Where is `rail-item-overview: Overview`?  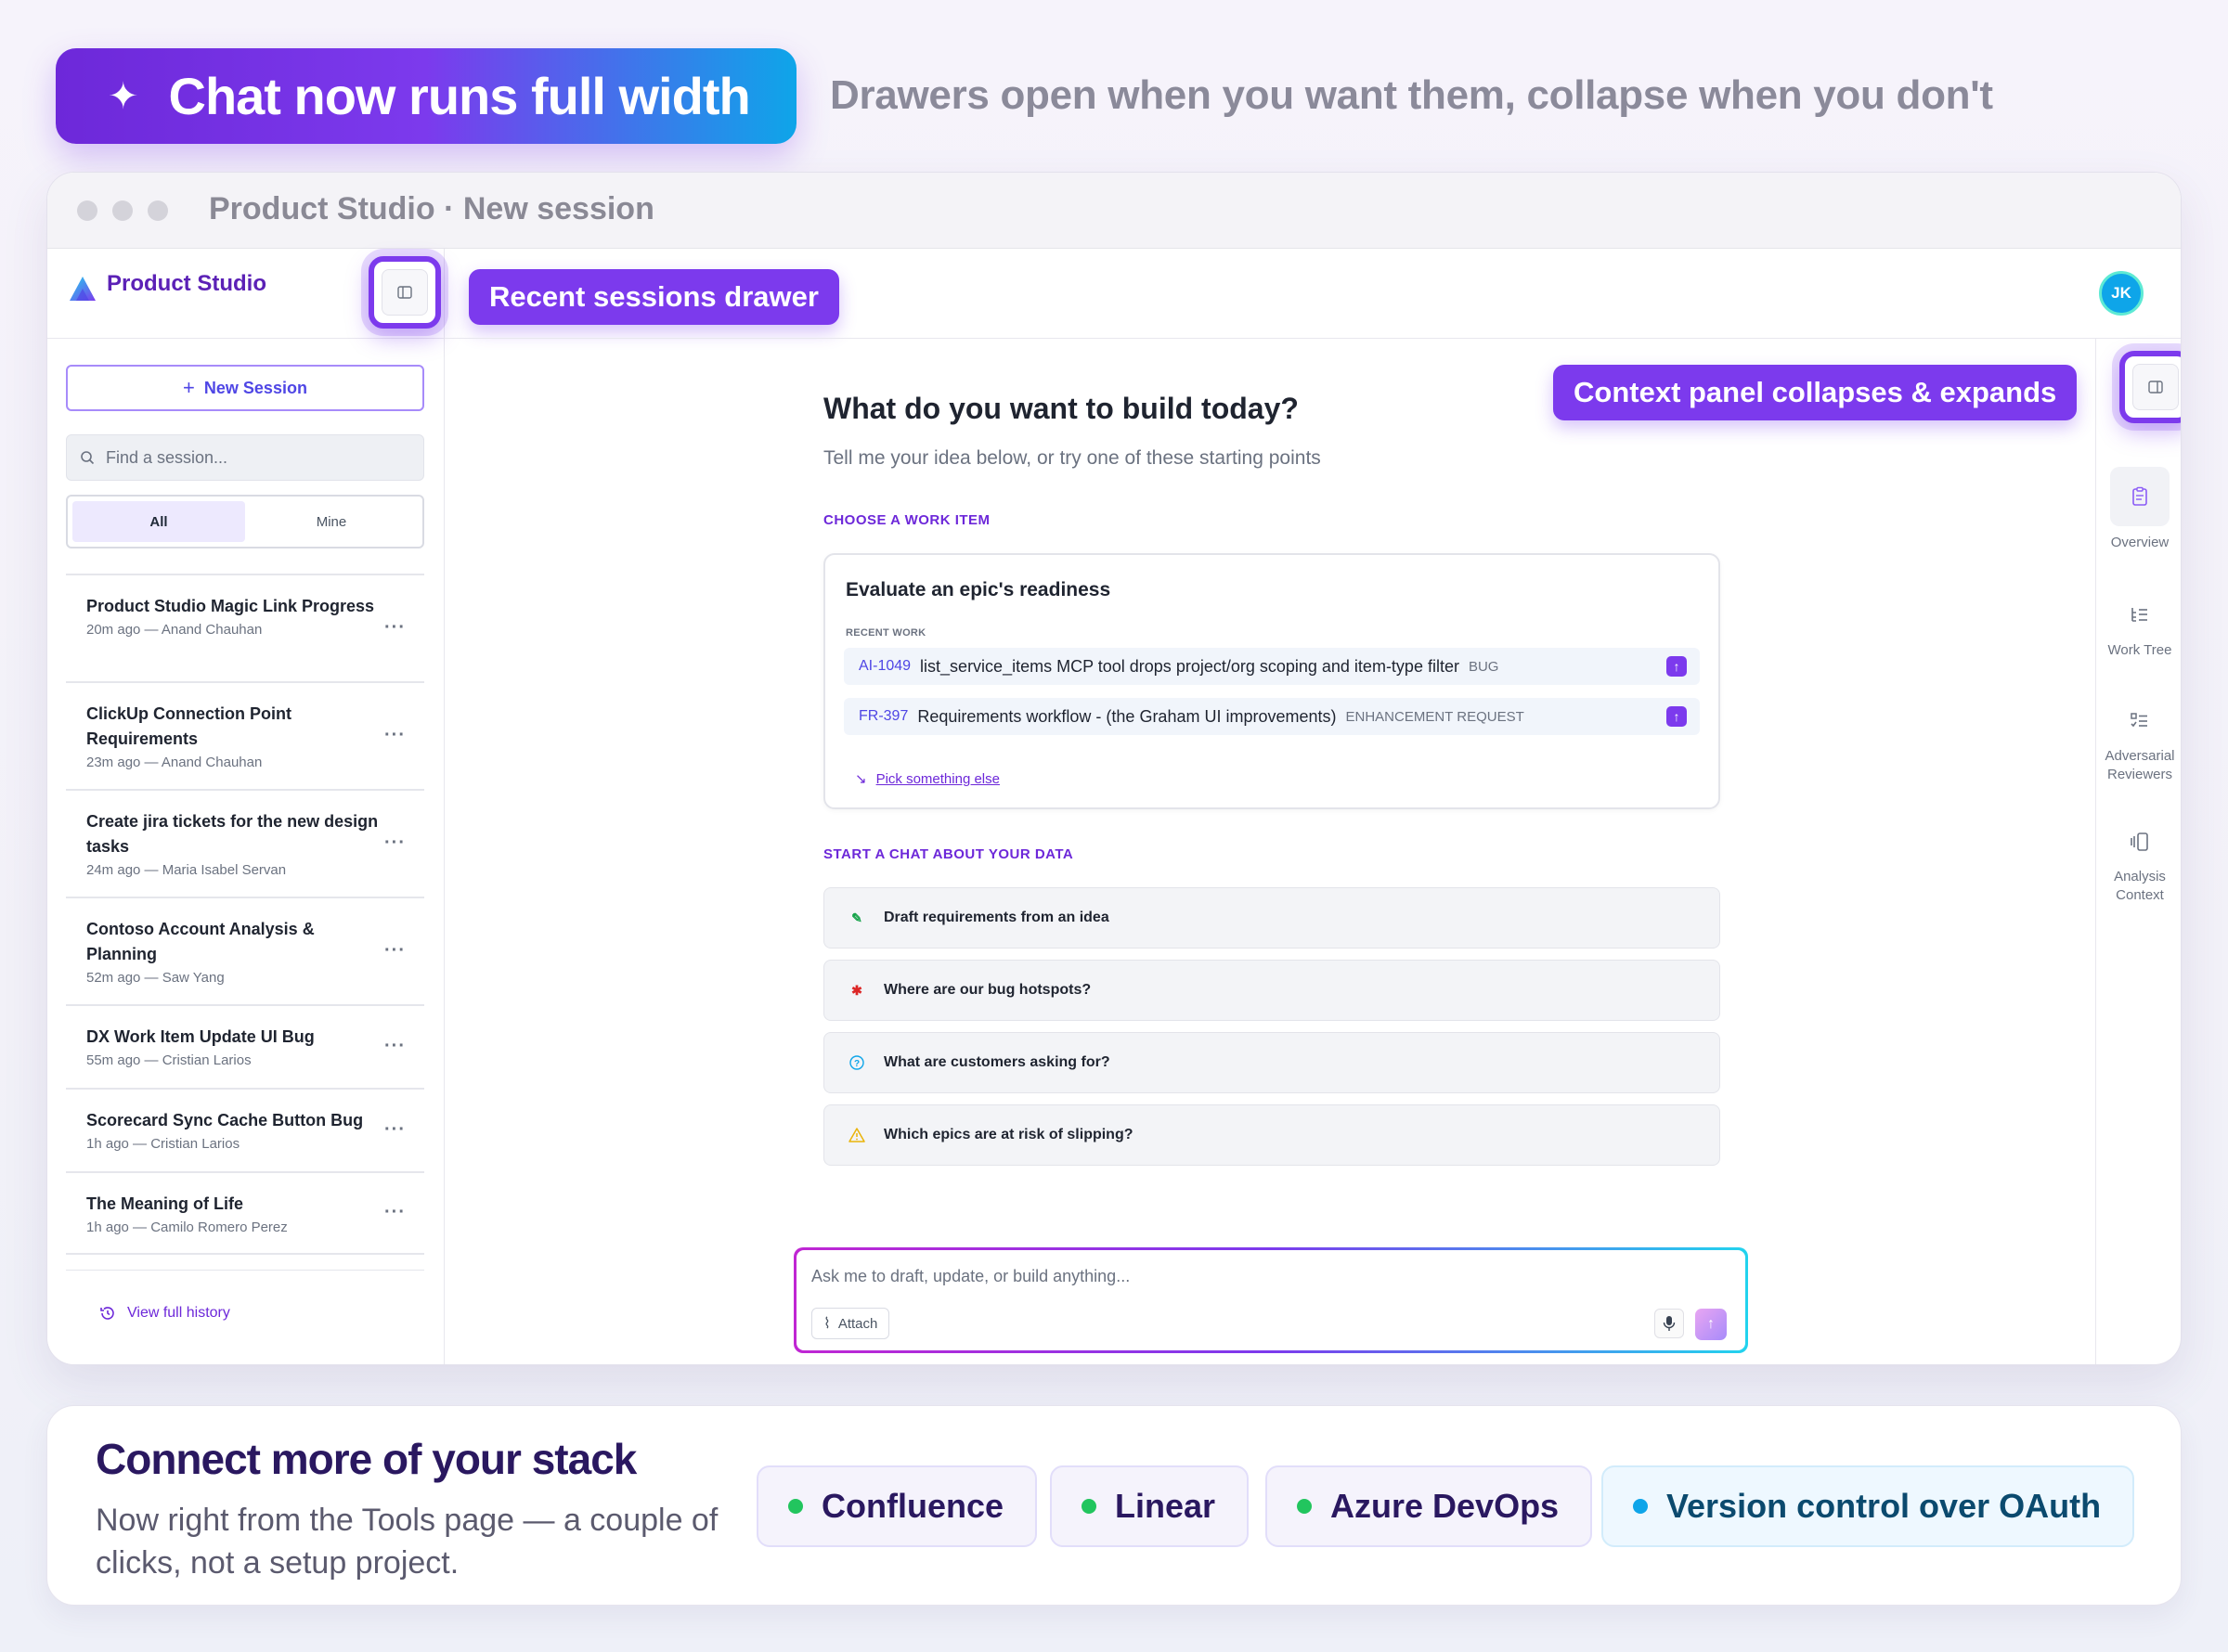 rail-item-overview: Overview is located at coordinates (2138, 509).